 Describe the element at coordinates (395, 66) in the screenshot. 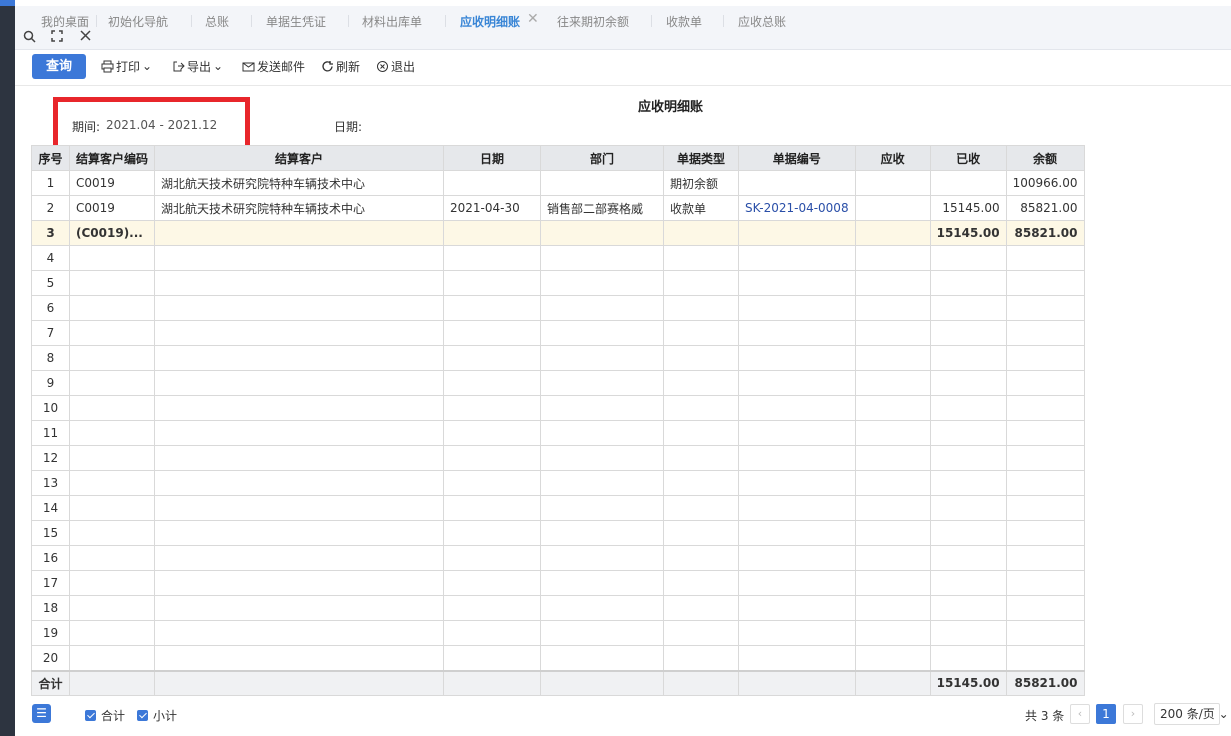

I see `exit-button: 退出` at that location.